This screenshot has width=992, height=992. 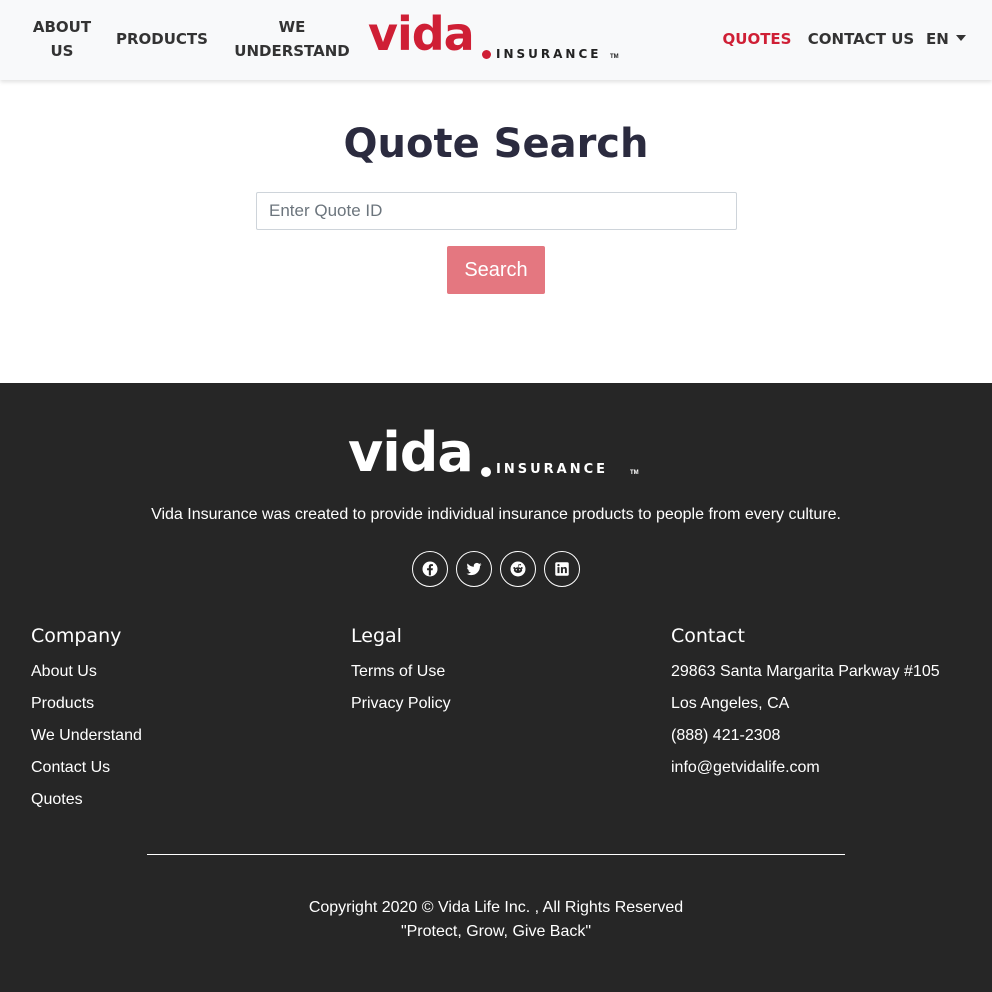 What do you see at coordinates (730, 703) in the screenshot?
I see `contact-city: Los Angeles, CA` at bounding box center [730, 703].